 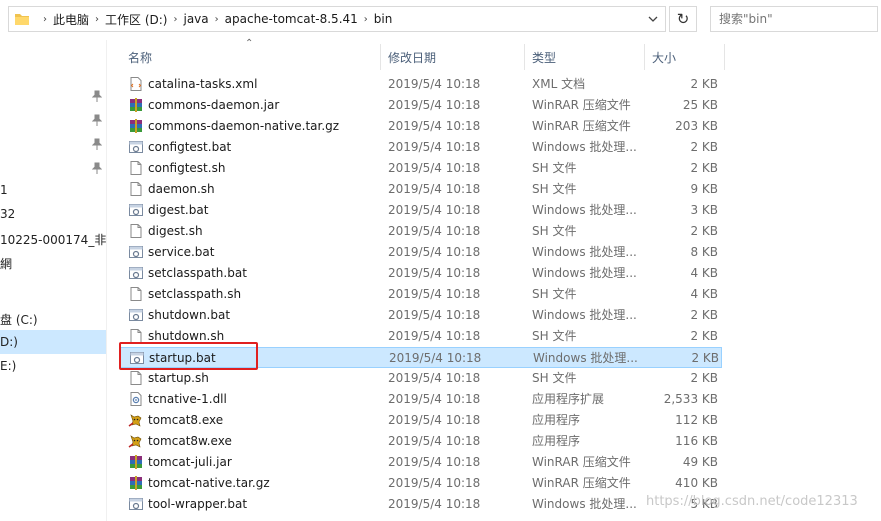 I want to click on breadcrumb-java: java, so click(x=195, y=19).